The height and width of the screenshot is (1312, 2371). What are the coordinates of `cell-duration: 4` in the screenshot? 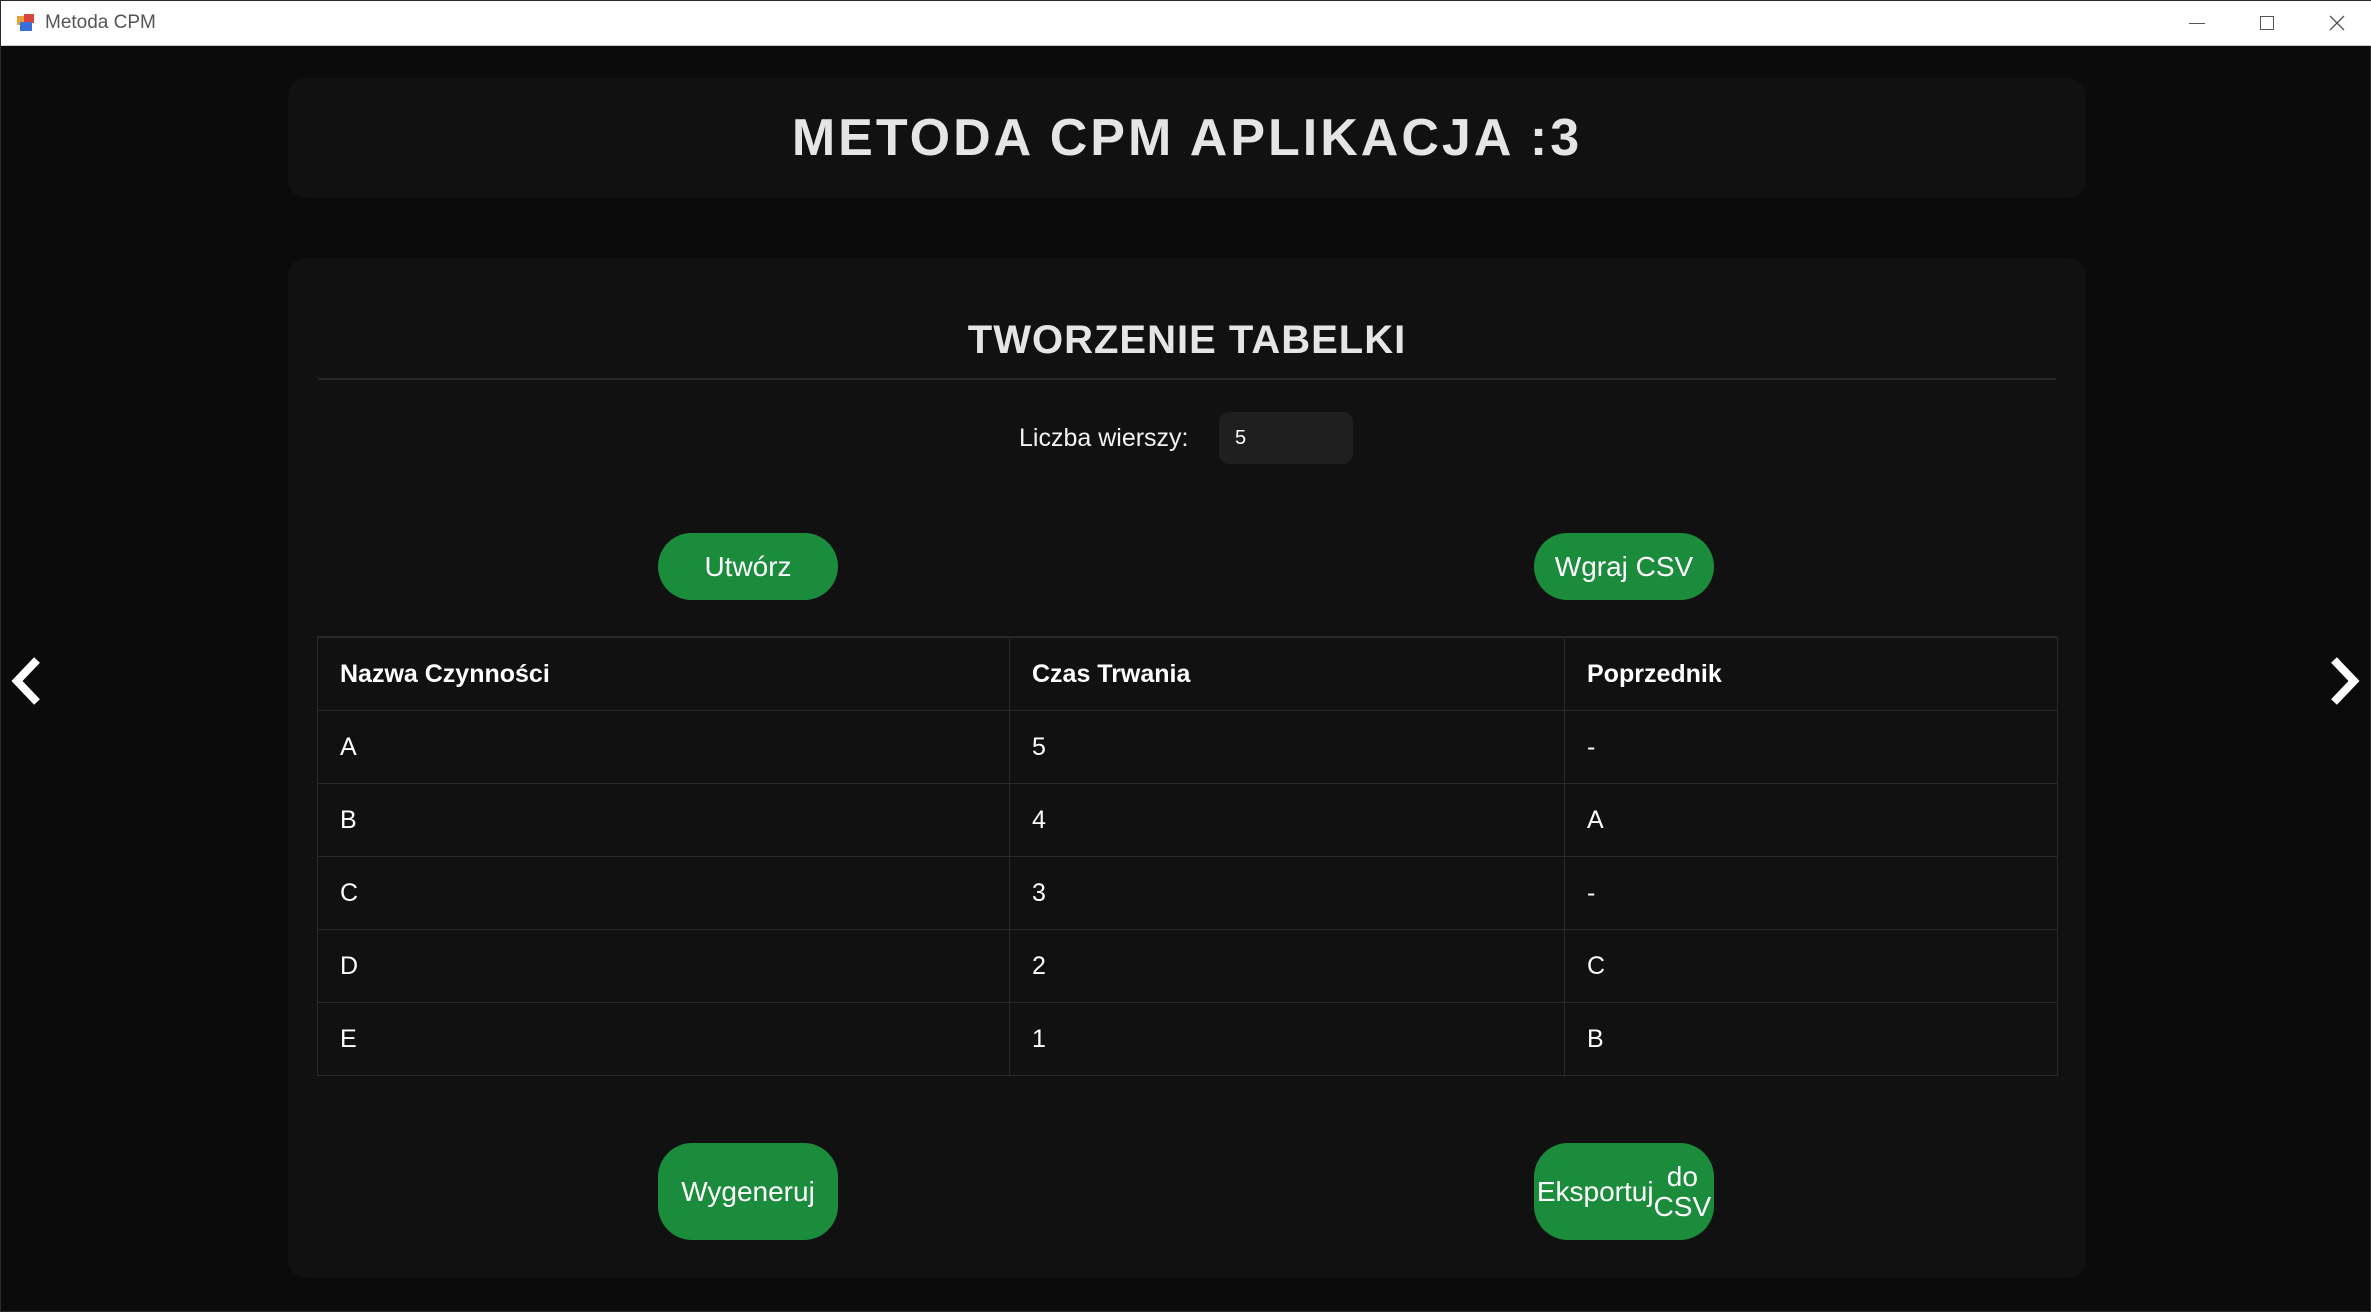 It's located at (1287, 820).